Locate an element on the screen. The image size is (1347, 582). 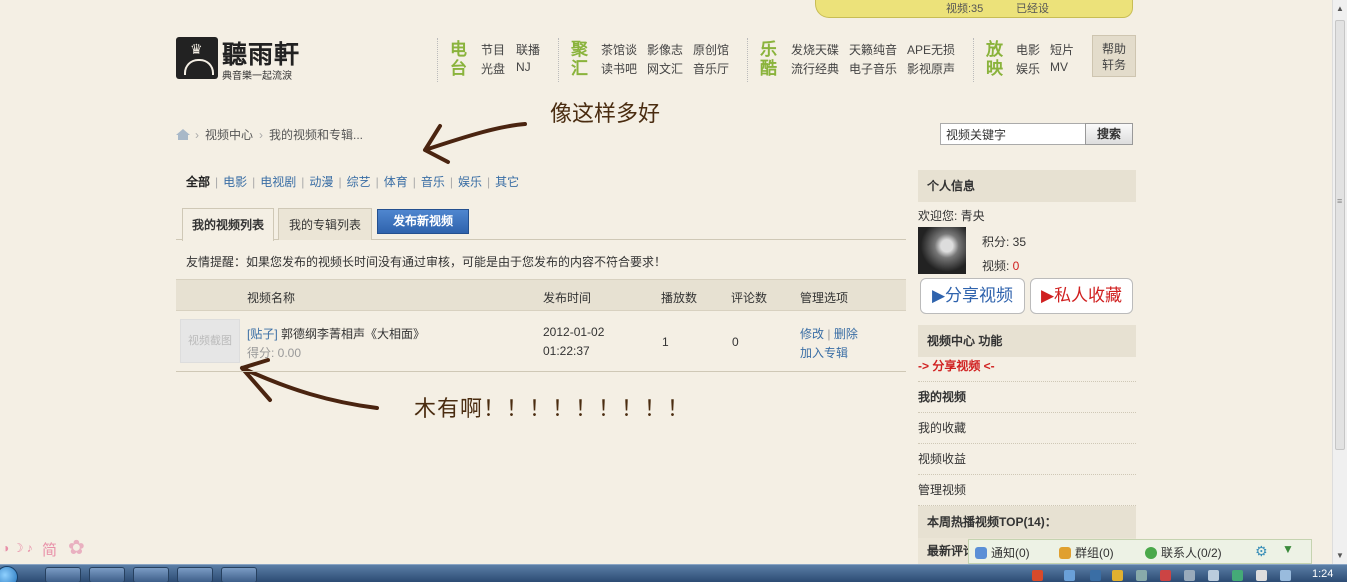
category-anime: 动漫 is located at coordinates (321, 182).